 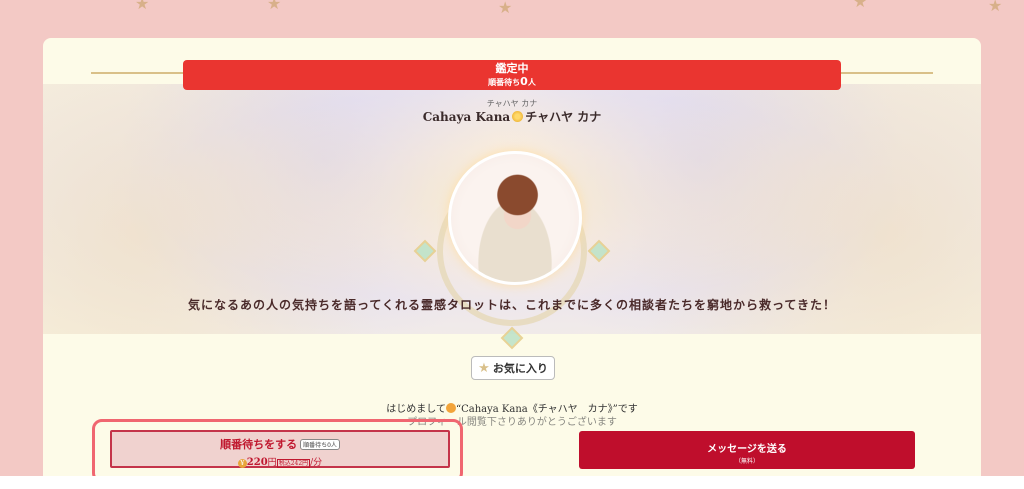 I want to click on fortune-teller-name: Cahaya Kana チャハヤ カナ, so click(x=512, y=116).